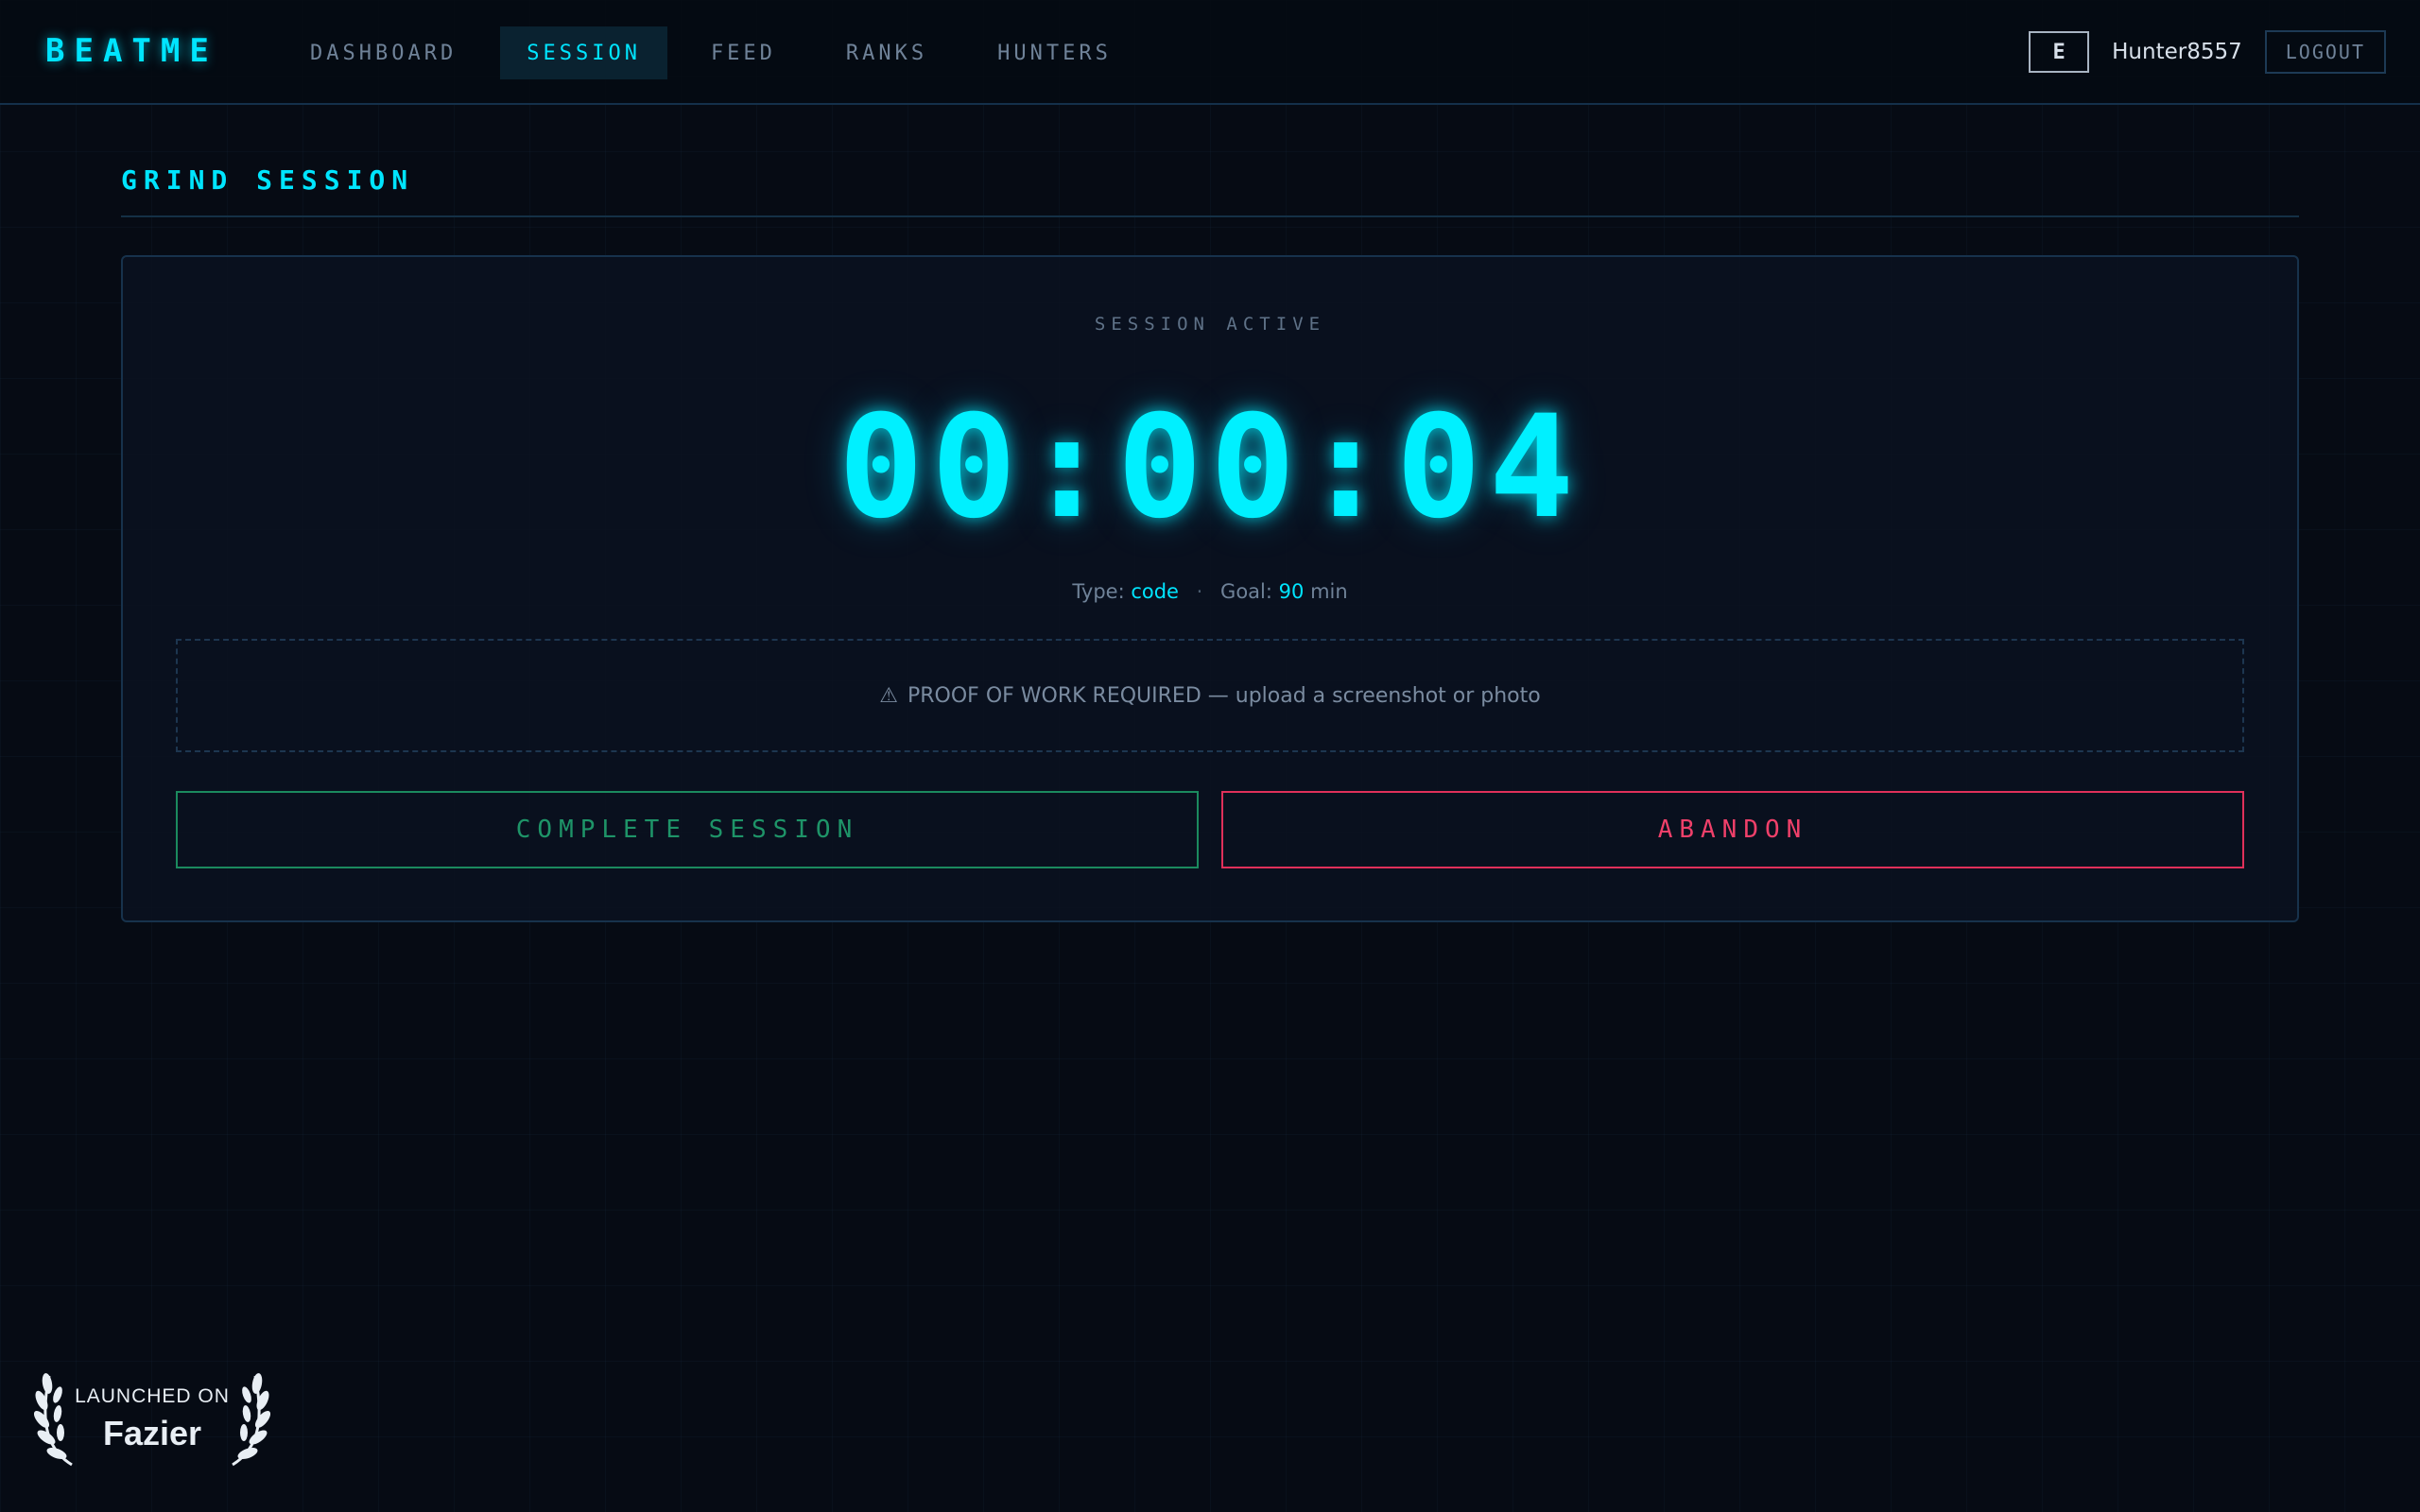  I want to click on nav-item-dashboard: DASHBOARD, so click(383, 52).